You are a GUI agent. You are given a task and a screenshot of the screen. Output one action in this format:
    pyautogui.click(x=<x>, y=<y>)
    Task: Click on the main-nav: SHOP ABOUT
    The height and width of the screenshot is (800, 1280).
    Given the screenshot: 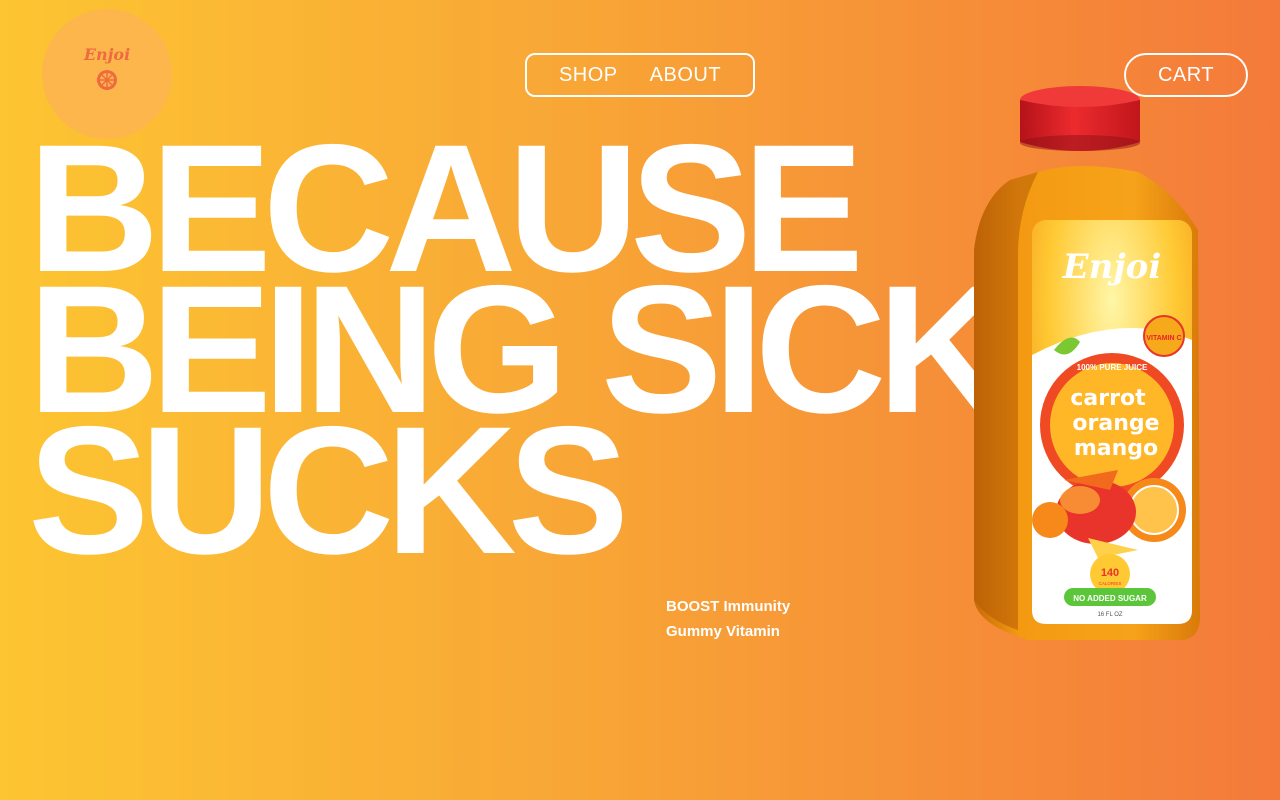 What is the action you would take?
    pyautogui.click(x=640, y=75)
    